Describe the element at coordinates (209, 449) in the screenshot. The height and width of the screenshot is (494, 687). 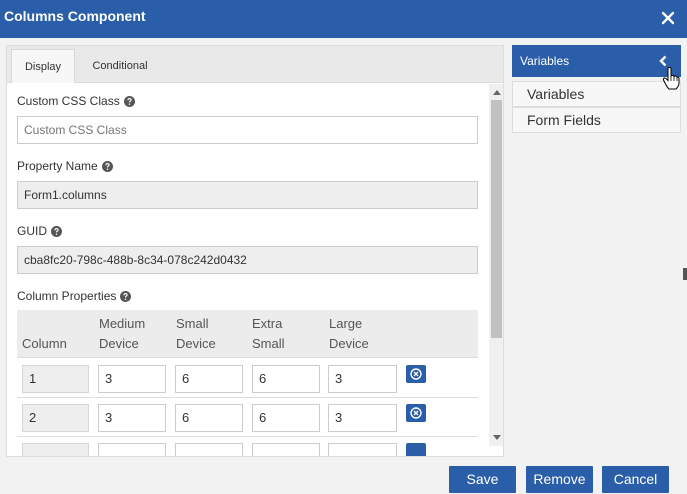
I see `small-device-input` at that location.